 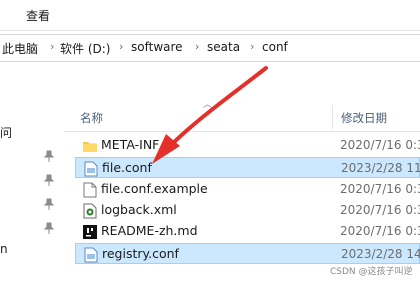 What do you see at coordinates (90, 211) in the screenshot?
I see `xml-file-icon` at bounding box center [90, 211].